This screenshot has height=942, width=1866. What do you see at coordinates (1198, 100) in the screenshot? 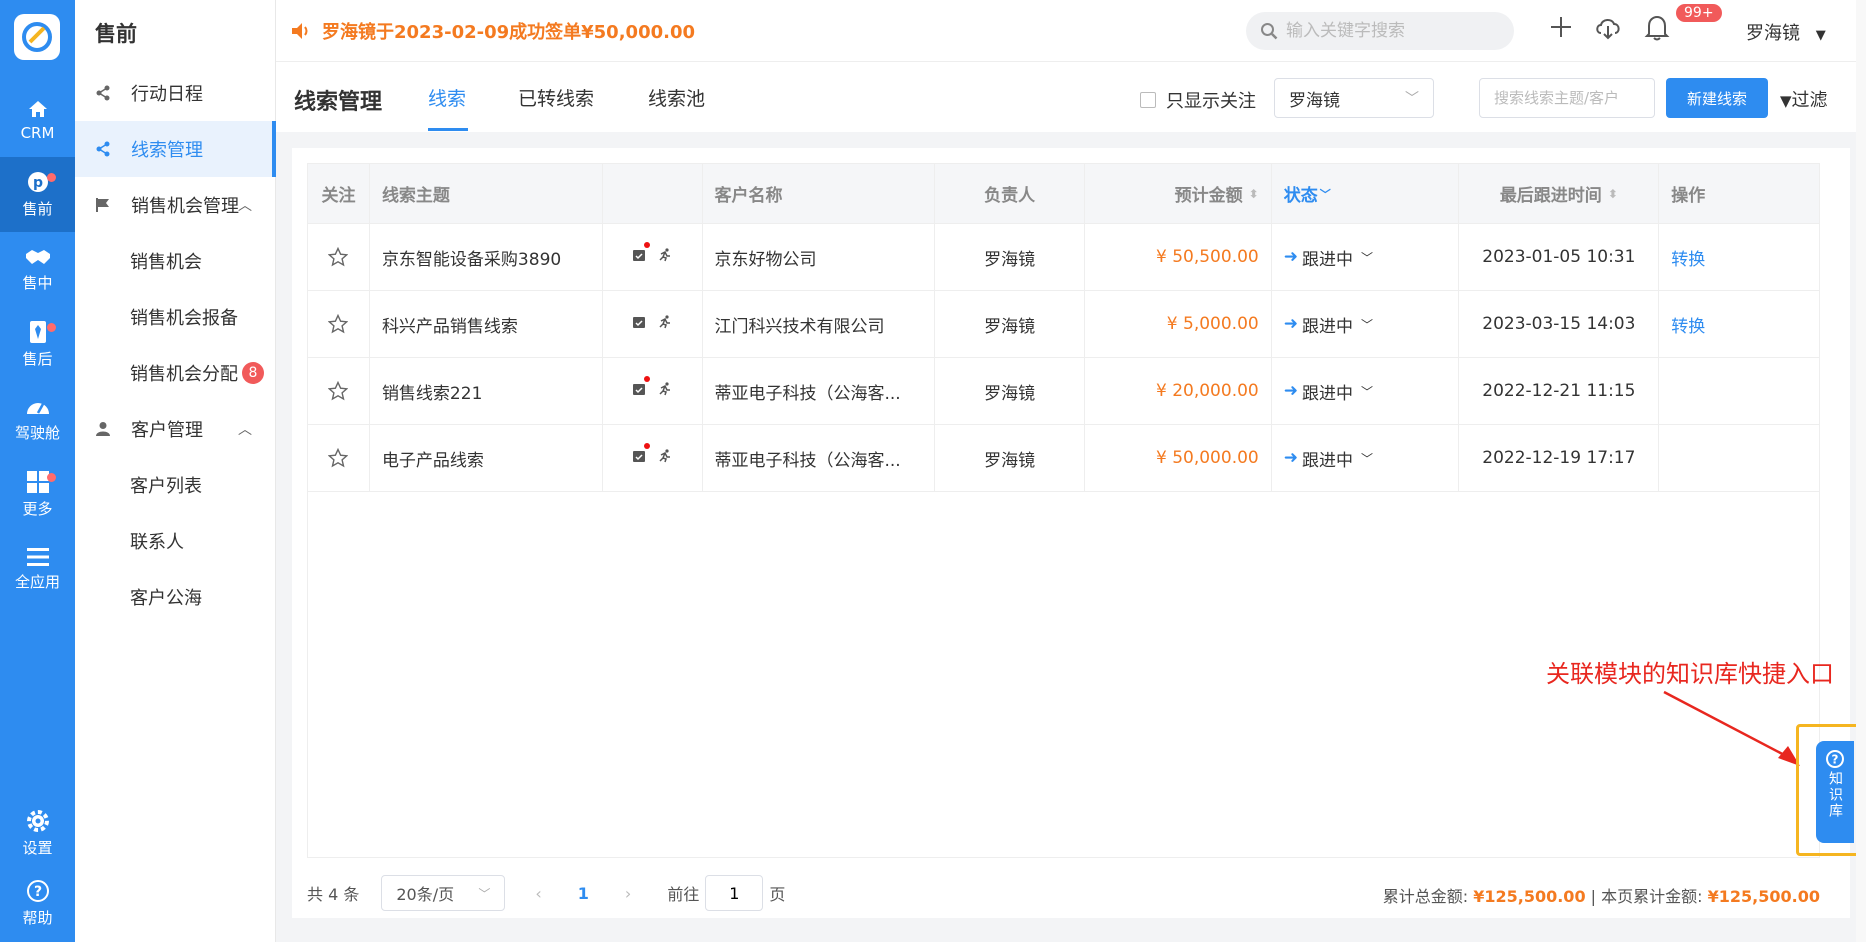
I see `only-follow-toggle: 只显示关注` at bounding box center [1198, 100].